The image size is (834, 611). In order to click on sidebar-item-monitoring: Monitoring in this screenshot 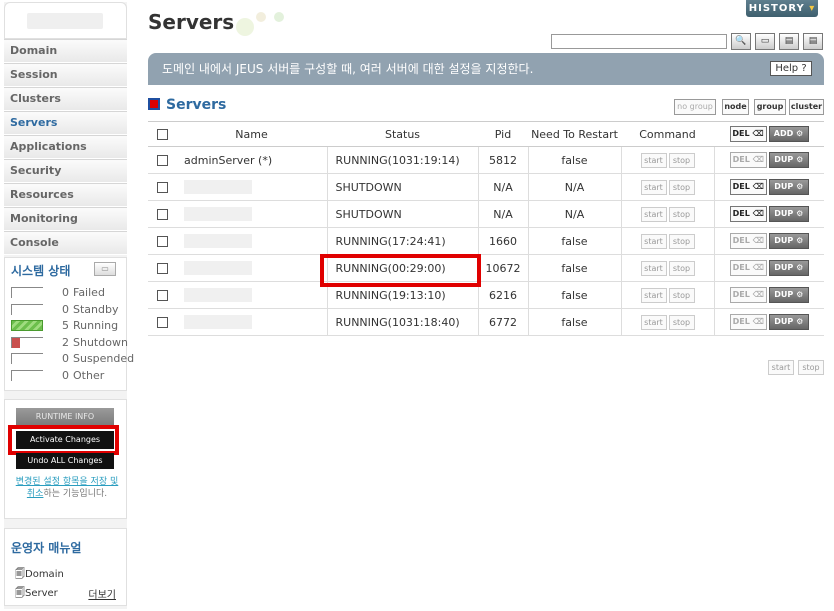, I will do `click(65, 219)`.